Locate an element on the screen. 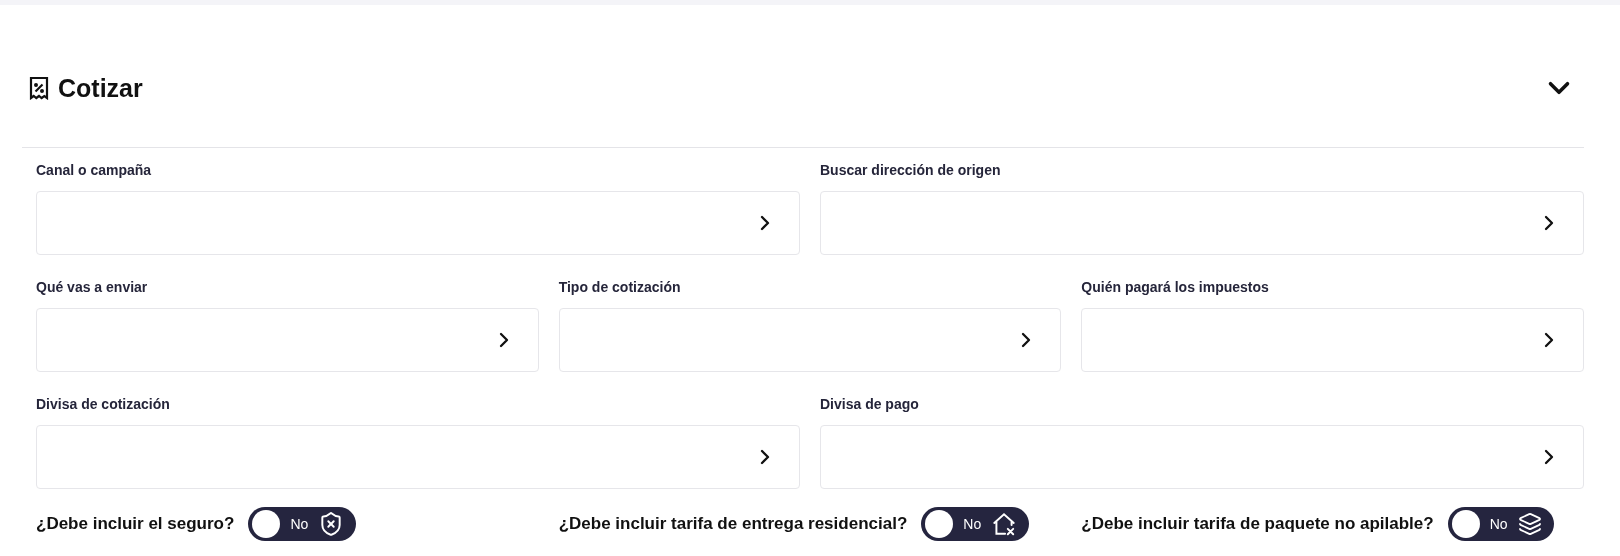 The height and width of the screenshot is (556, 1620). toggle-question: ¿Debe incluir tarifa de entrega residencial? is located at coordinates (733, 524).